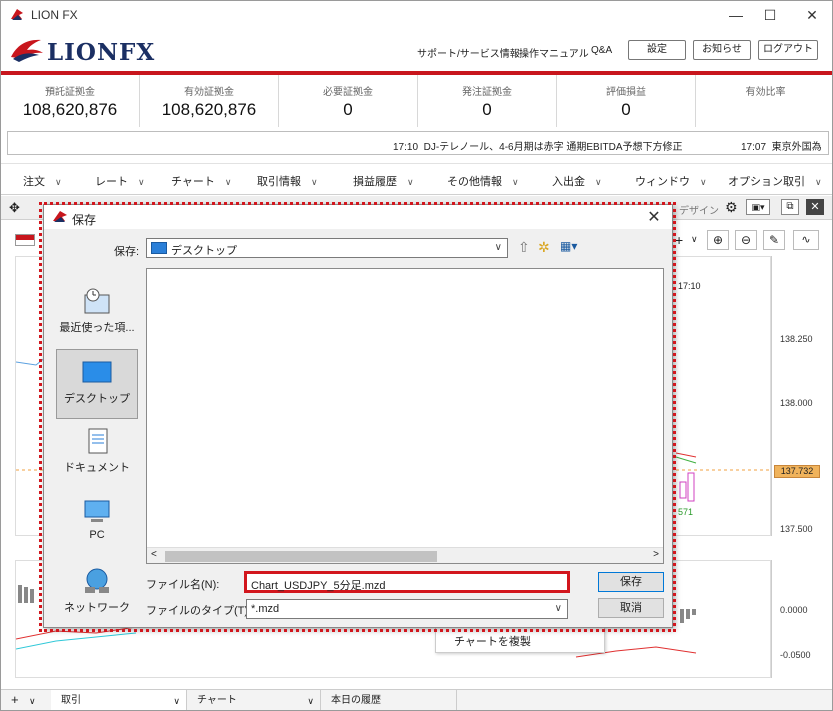  What do you see at coordinates (487, 92) in the screenshot?
I see `summary-label: 発注証拠金` at bounding box center [487, 92].